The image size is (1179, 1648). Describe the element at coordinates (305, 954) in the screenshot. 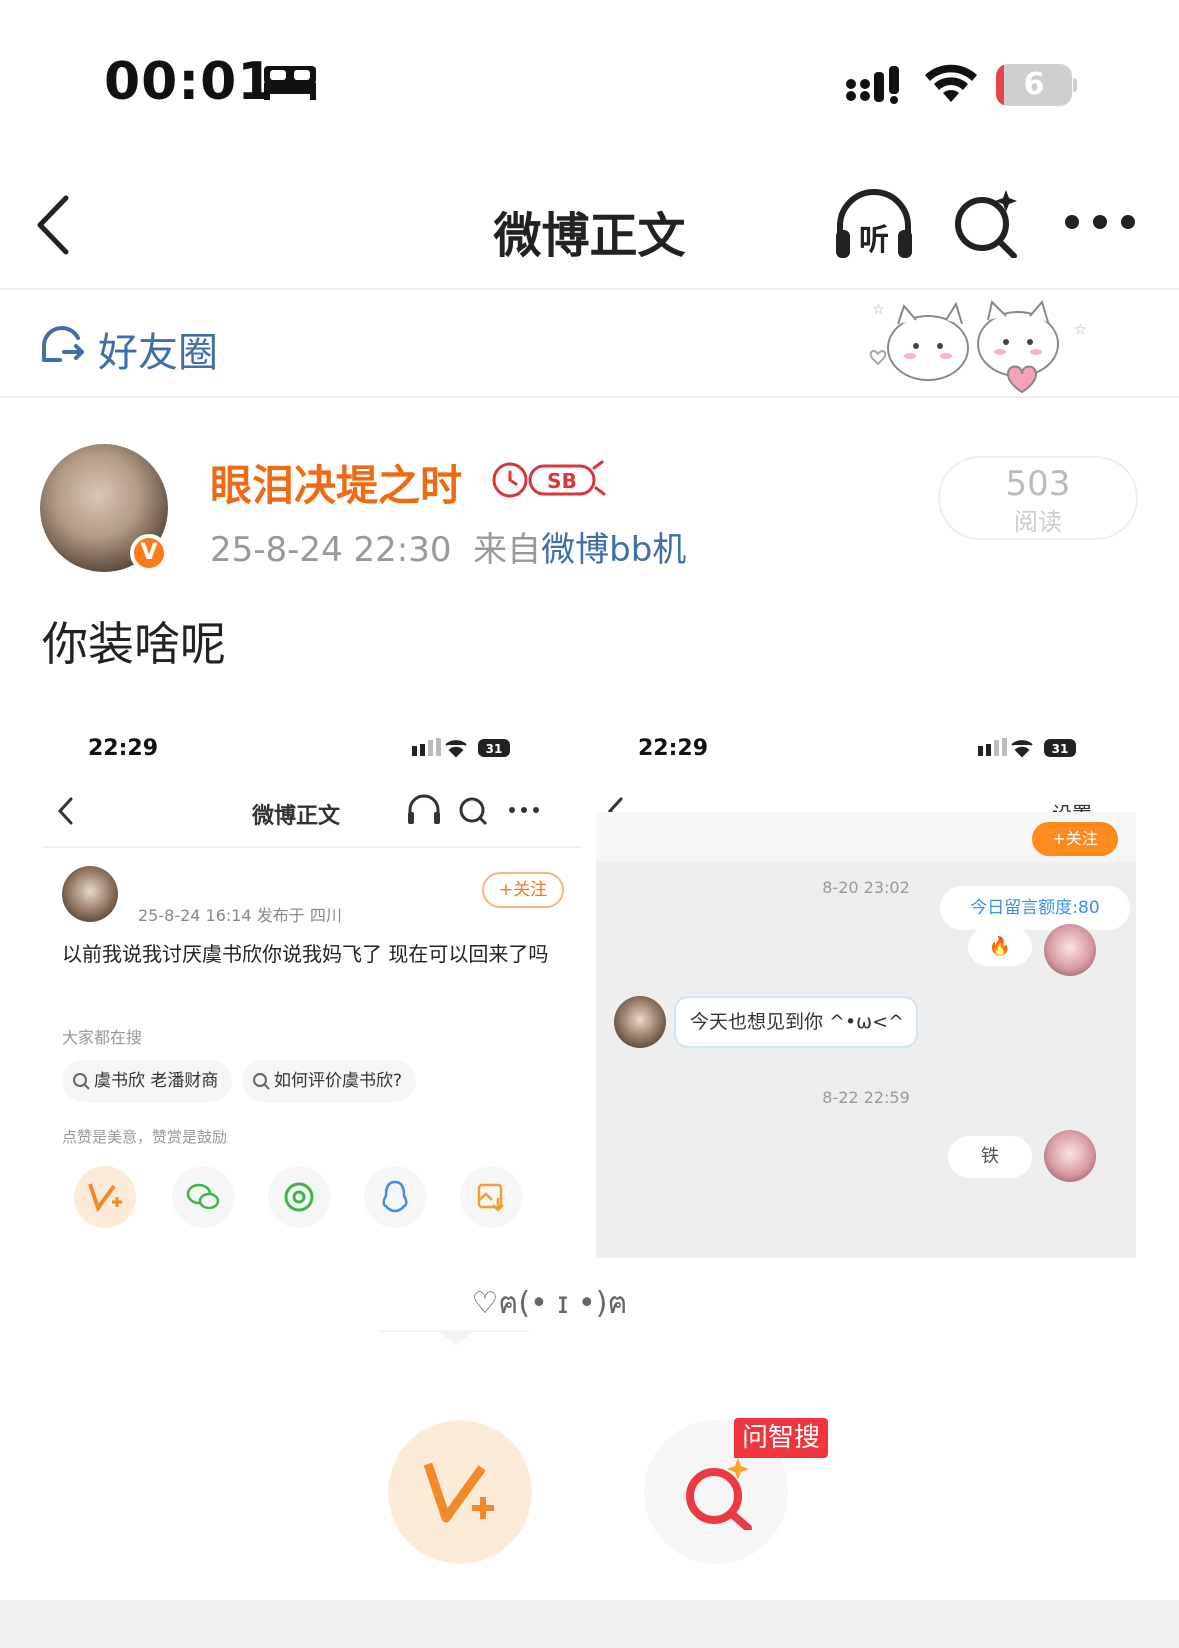

I see `mini-post-text: 以前我说我讨厌虞书欣你说我妈飞了 现在可以回来了吗` at that location.